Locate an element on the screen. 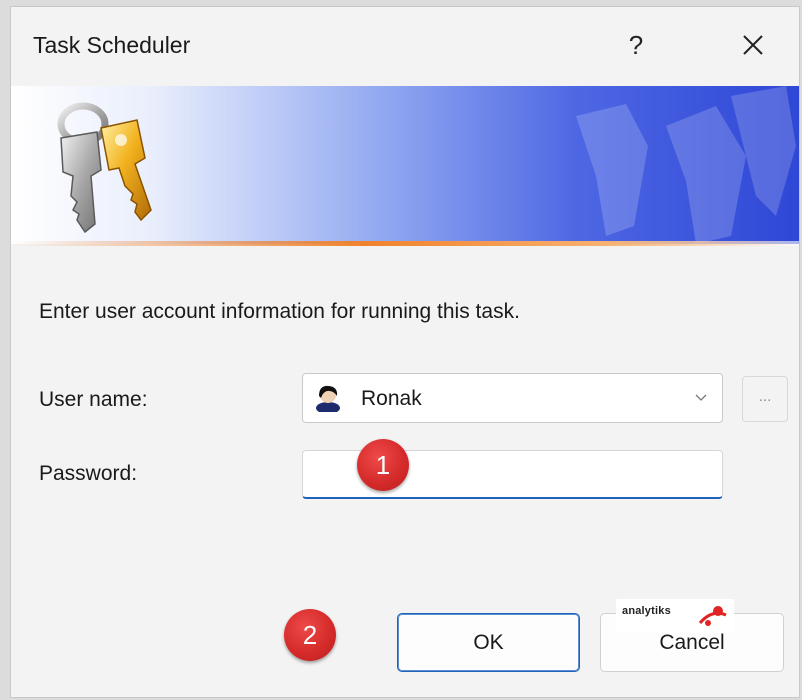  step-1-badge: 1 is located at coordinates (383, 465).